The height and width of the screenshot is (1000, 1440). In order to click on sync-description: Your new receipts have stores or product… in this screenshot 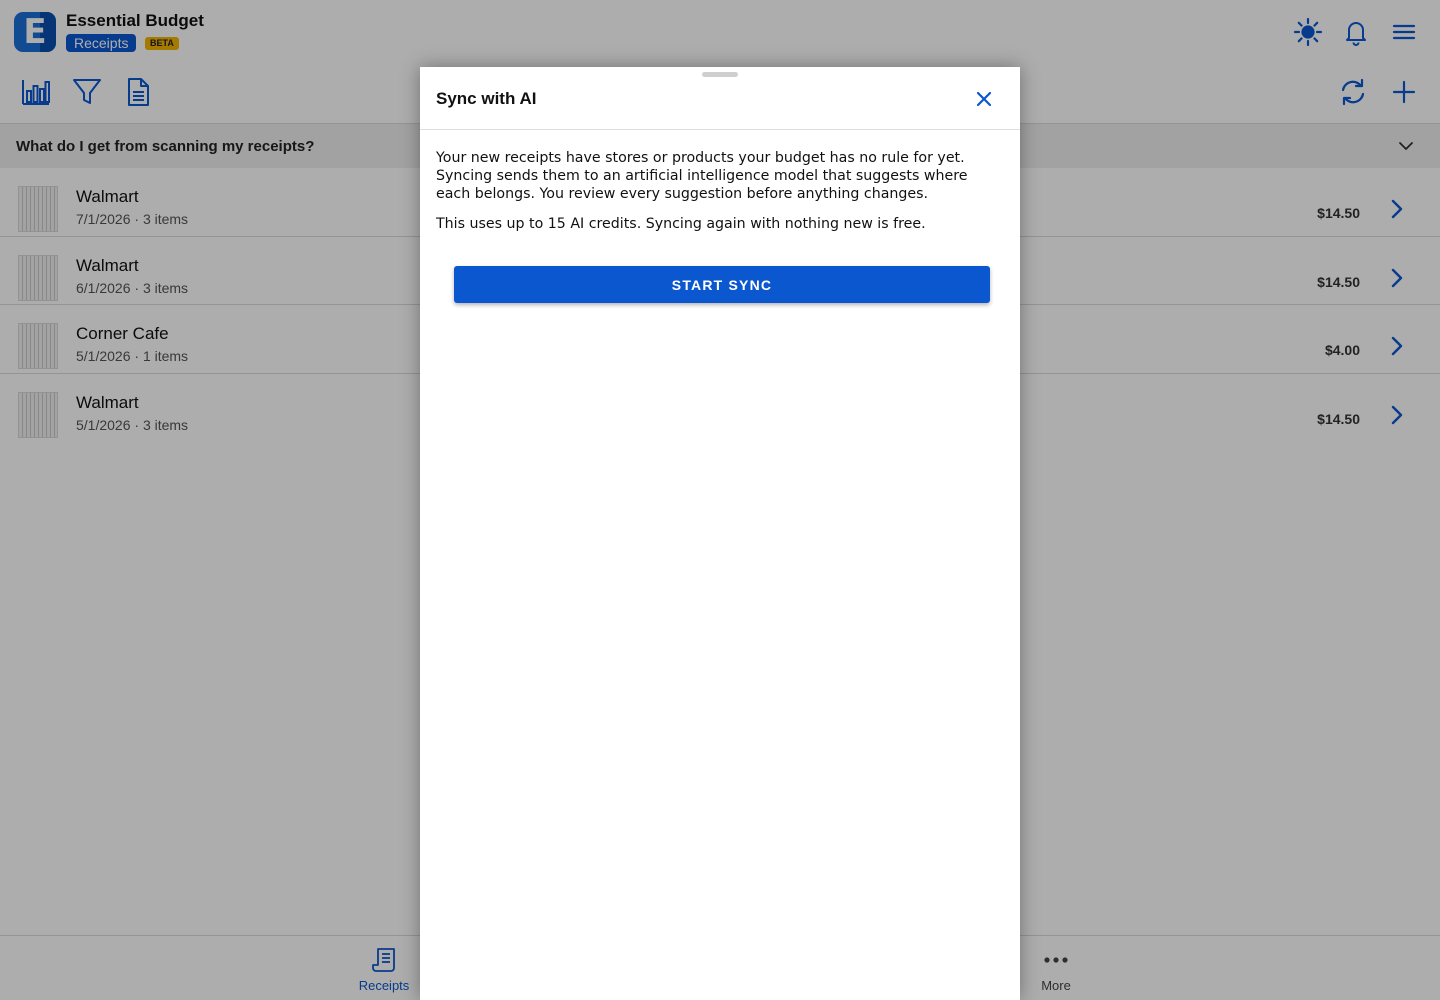, I will do `click(702, 176)`.